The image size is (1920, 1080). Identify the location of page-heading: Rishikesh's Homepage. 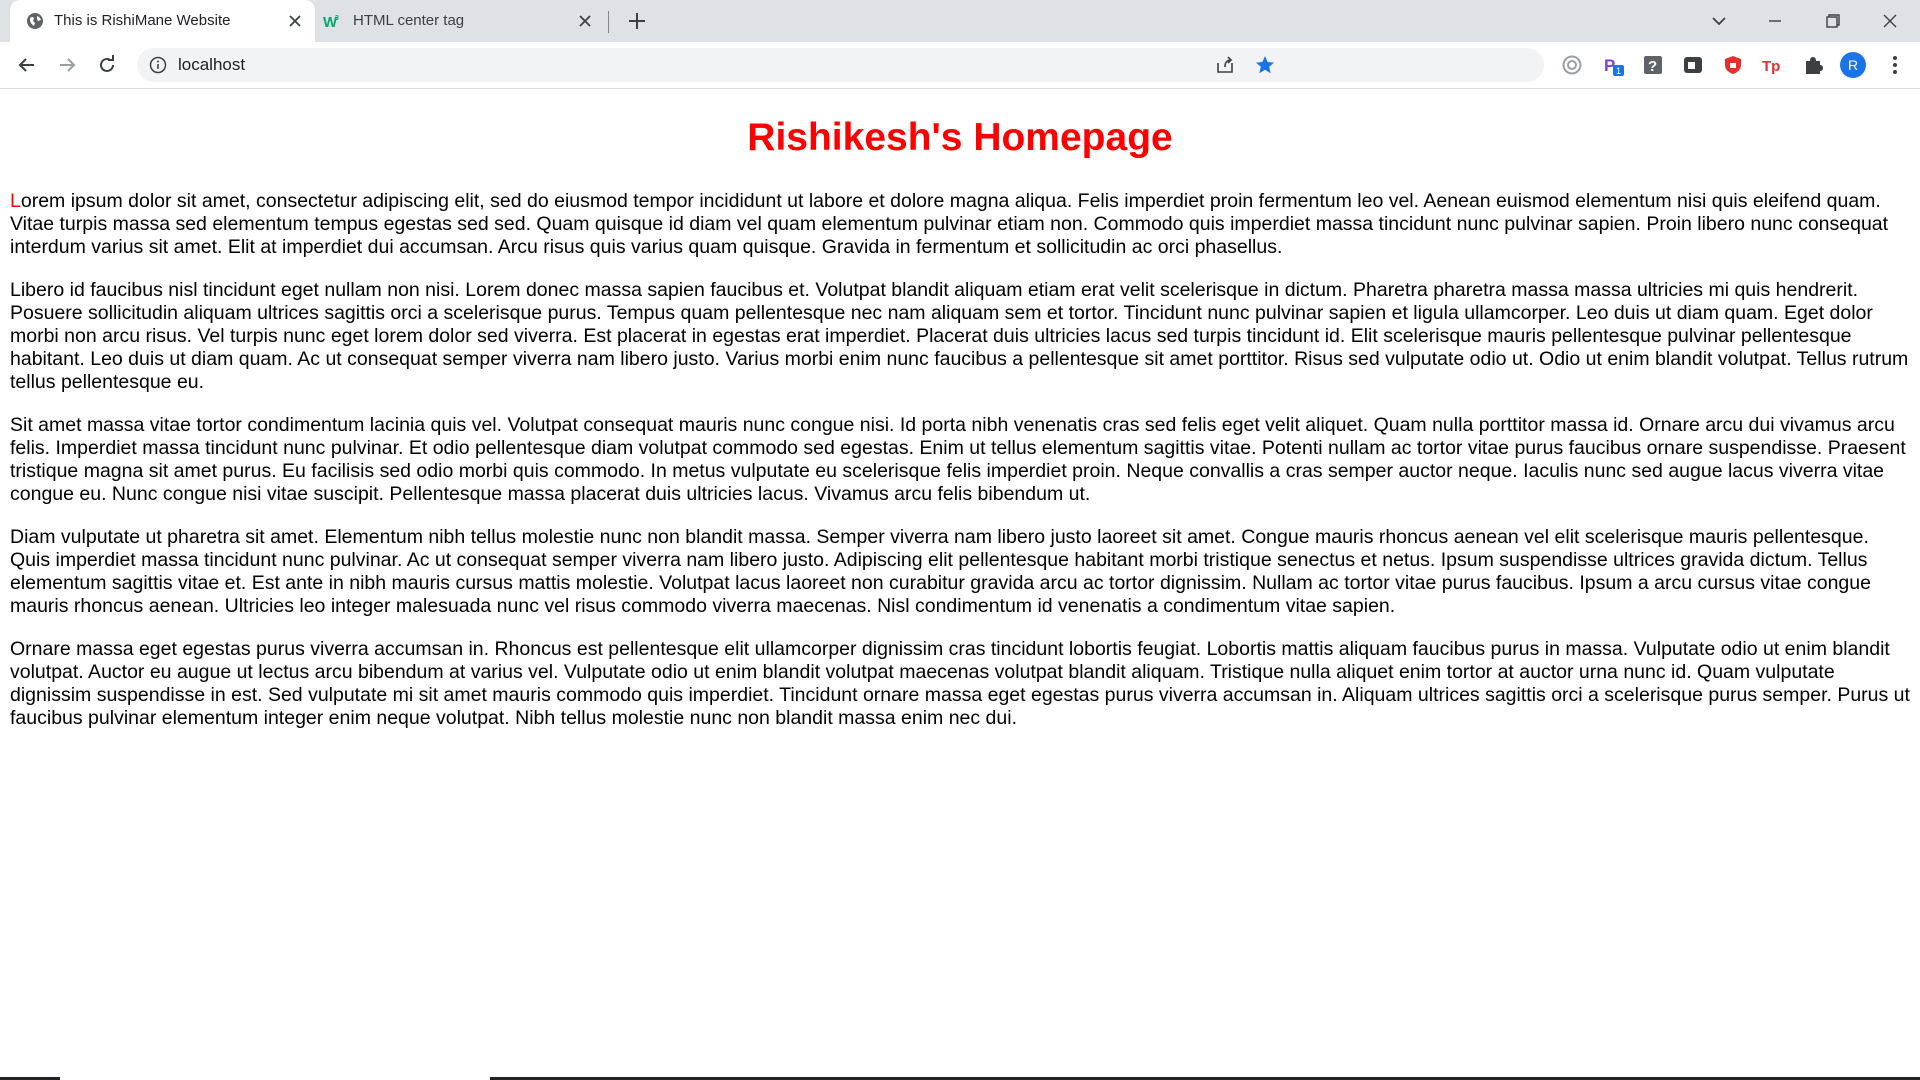
(960, 137).